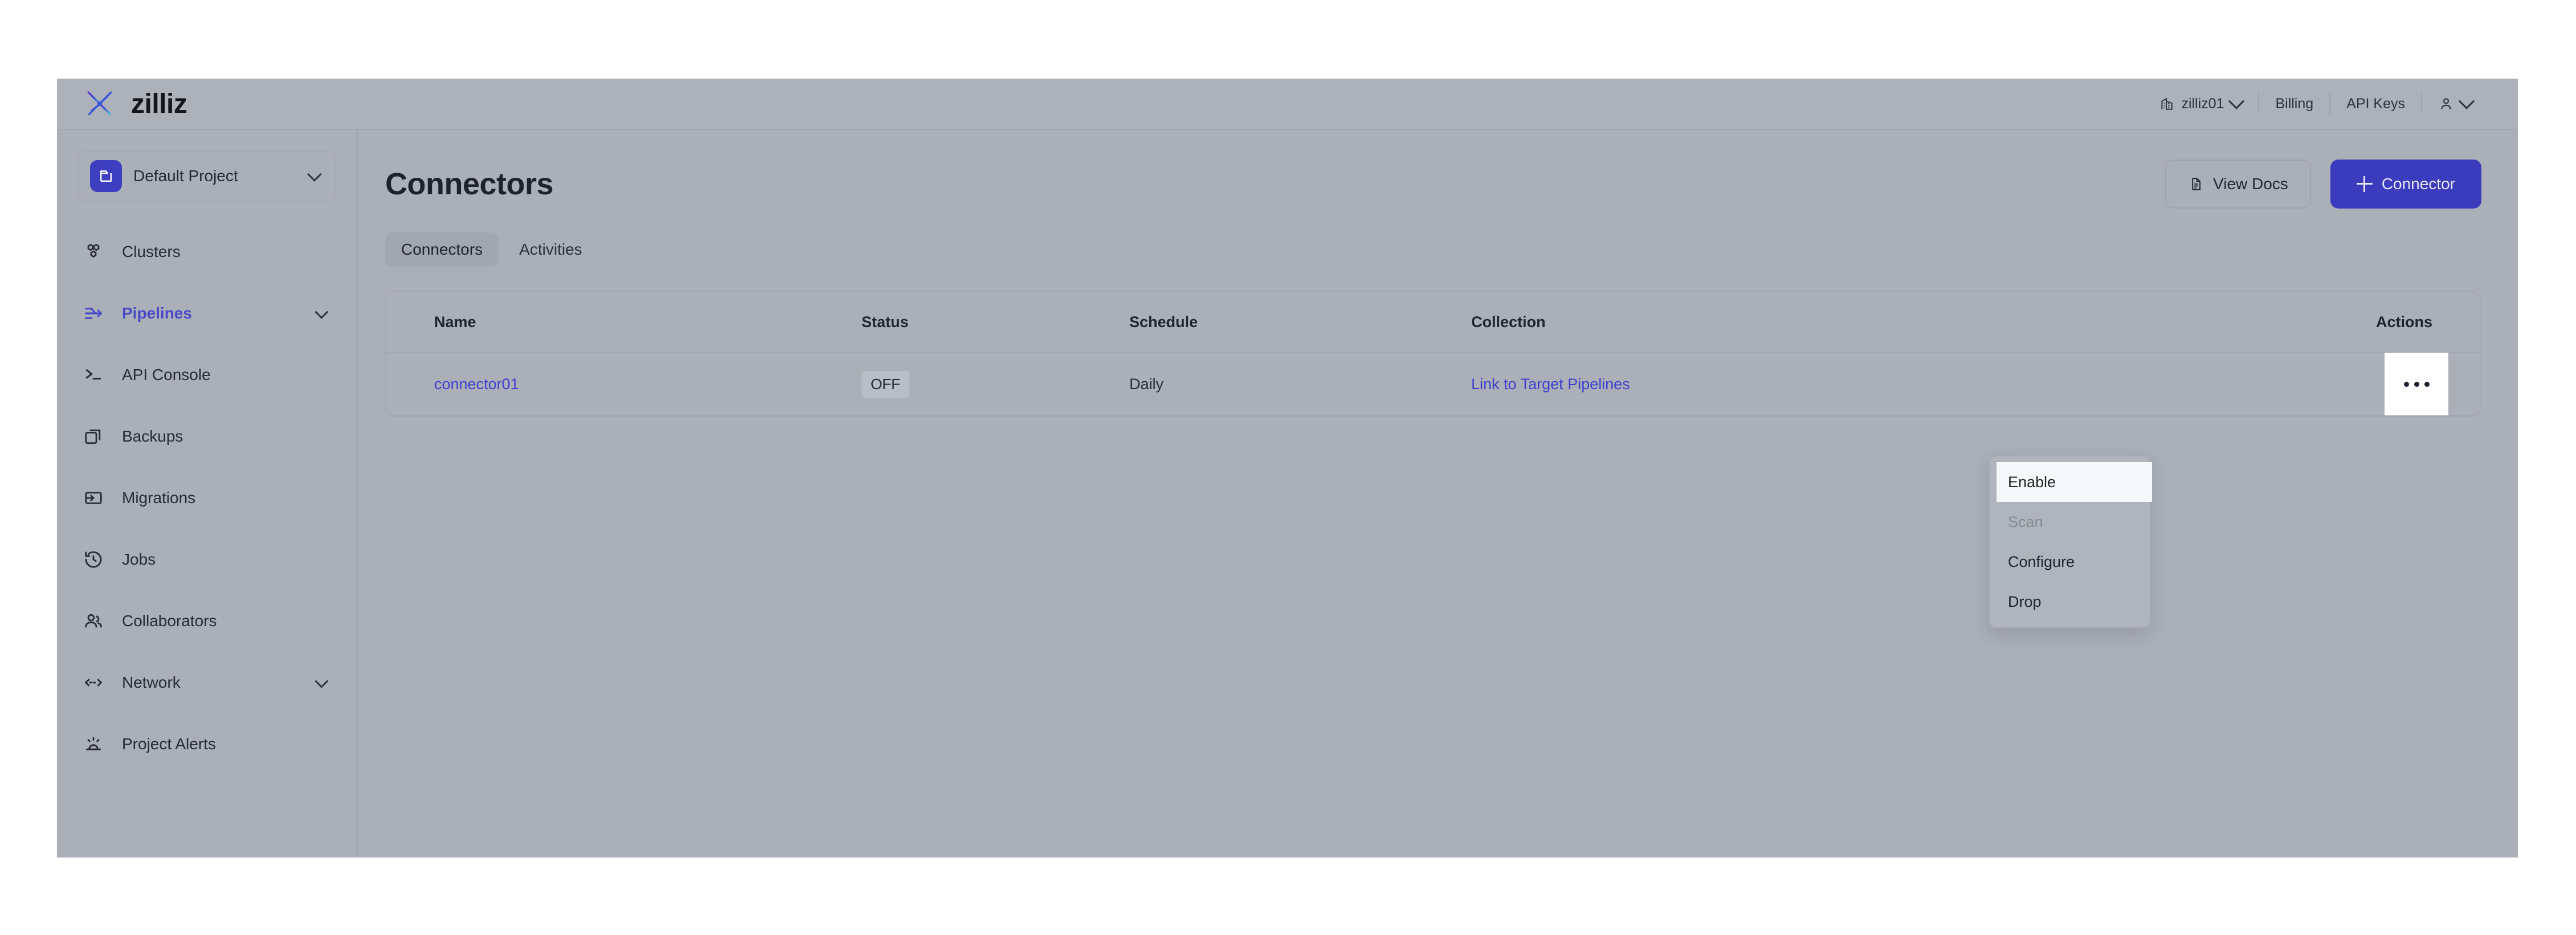  Describe the element at coordinates (106, 176) in the screenshot. I see `folder-icon` at that location.